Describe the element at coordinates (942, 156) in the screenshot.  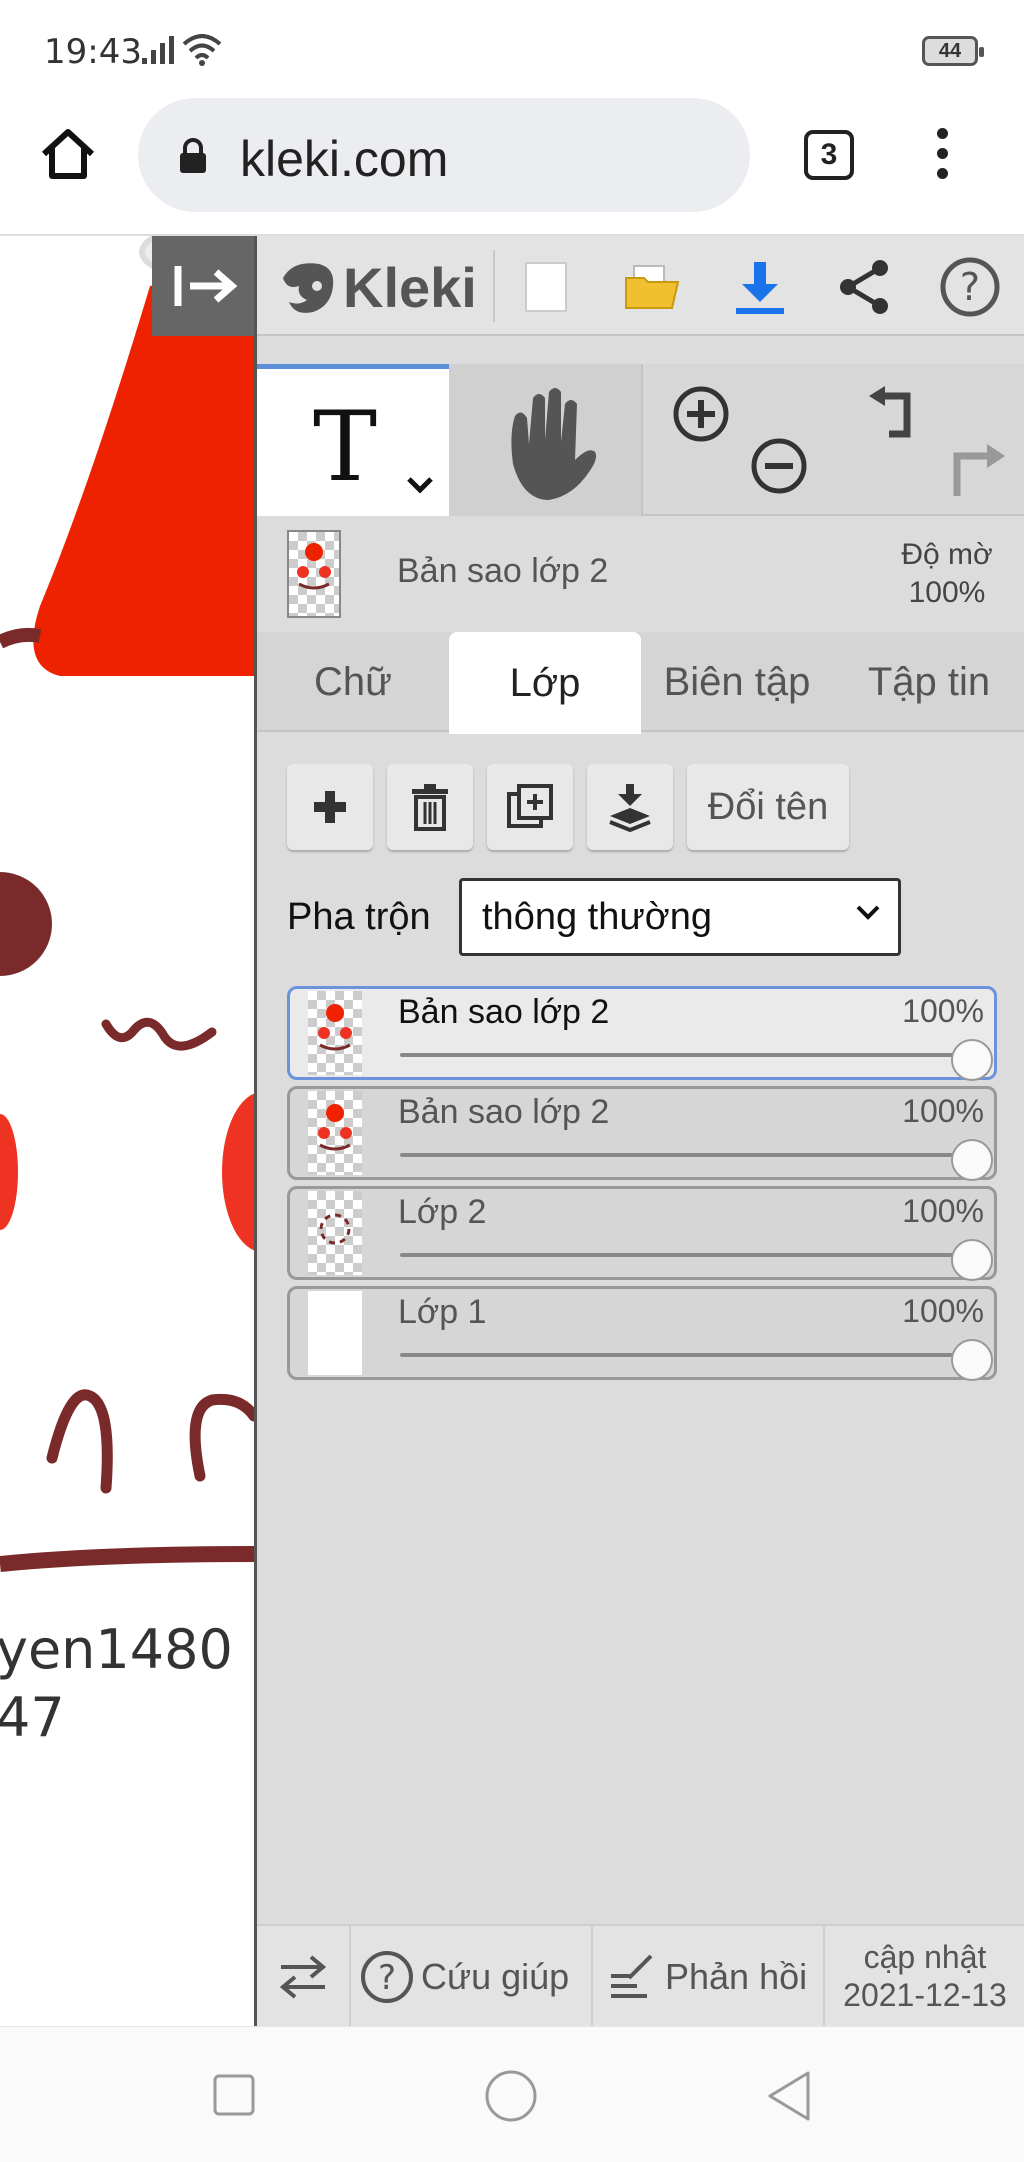
I see `browser-menu-icon` at that location.